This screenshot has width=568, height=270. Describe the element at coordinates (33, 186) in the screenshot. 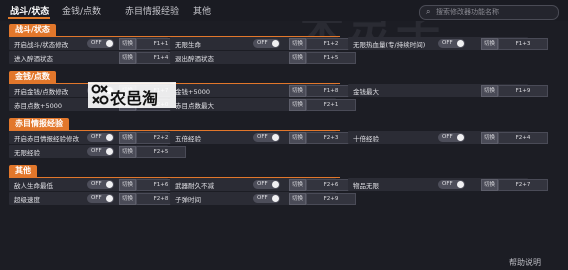

I see `option-label: 敌人生命最低` at that location.